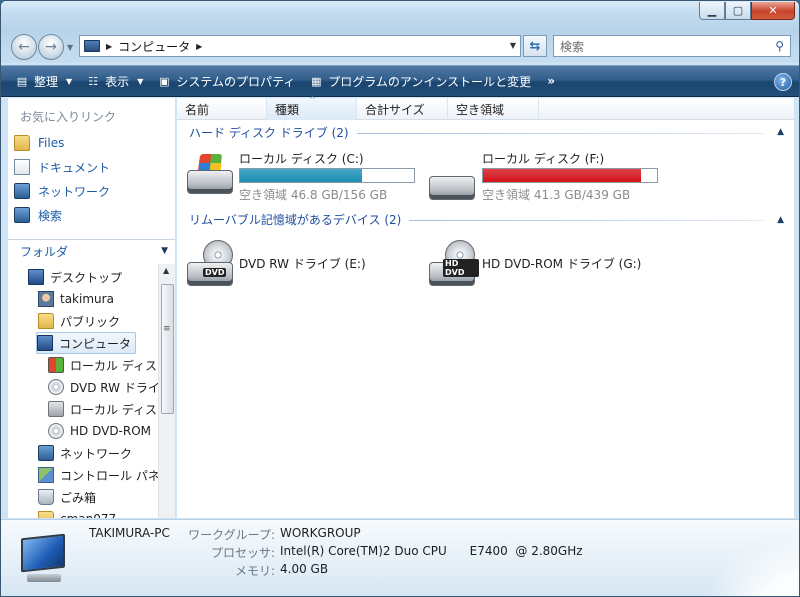 Image resolution: width=800 pixels, height=597 pixels. I want to click on group-divider, so click(560, 133).